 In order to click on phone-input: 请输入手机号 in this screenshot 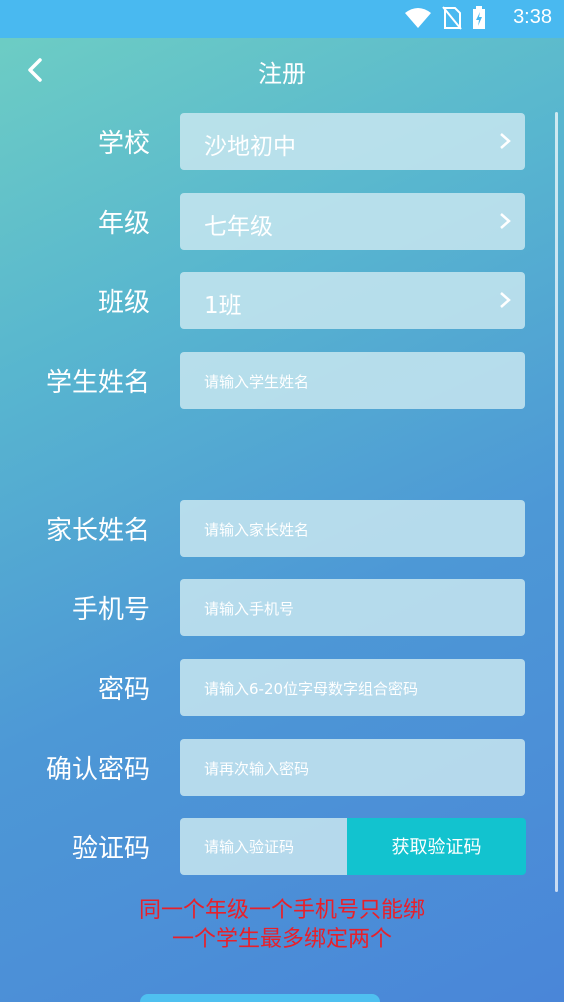, I will do `click(352, 607)`.